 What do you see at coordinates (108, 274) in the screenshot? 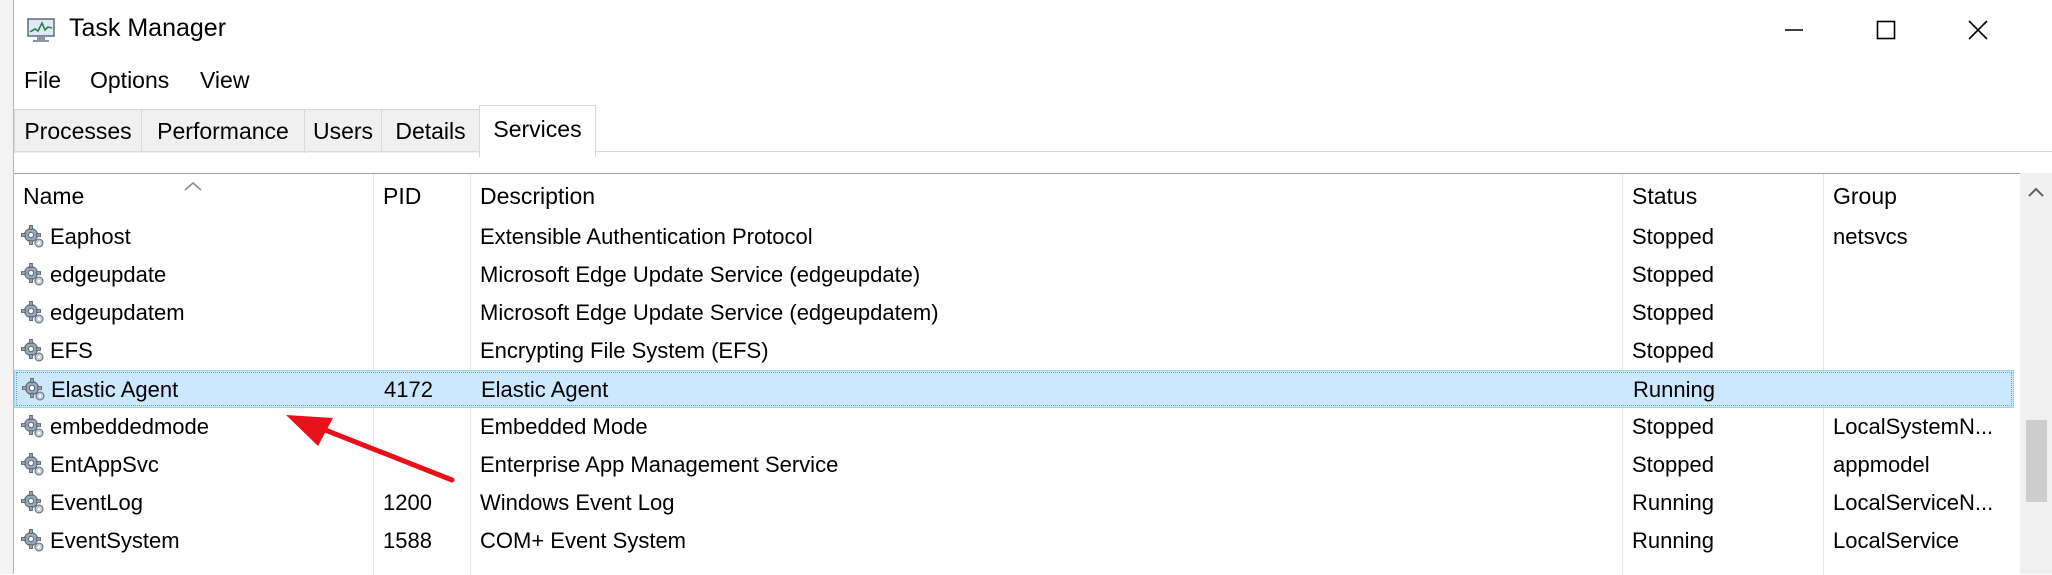
I see `service-name: edgeupdate` at bounding box center [108, 274].